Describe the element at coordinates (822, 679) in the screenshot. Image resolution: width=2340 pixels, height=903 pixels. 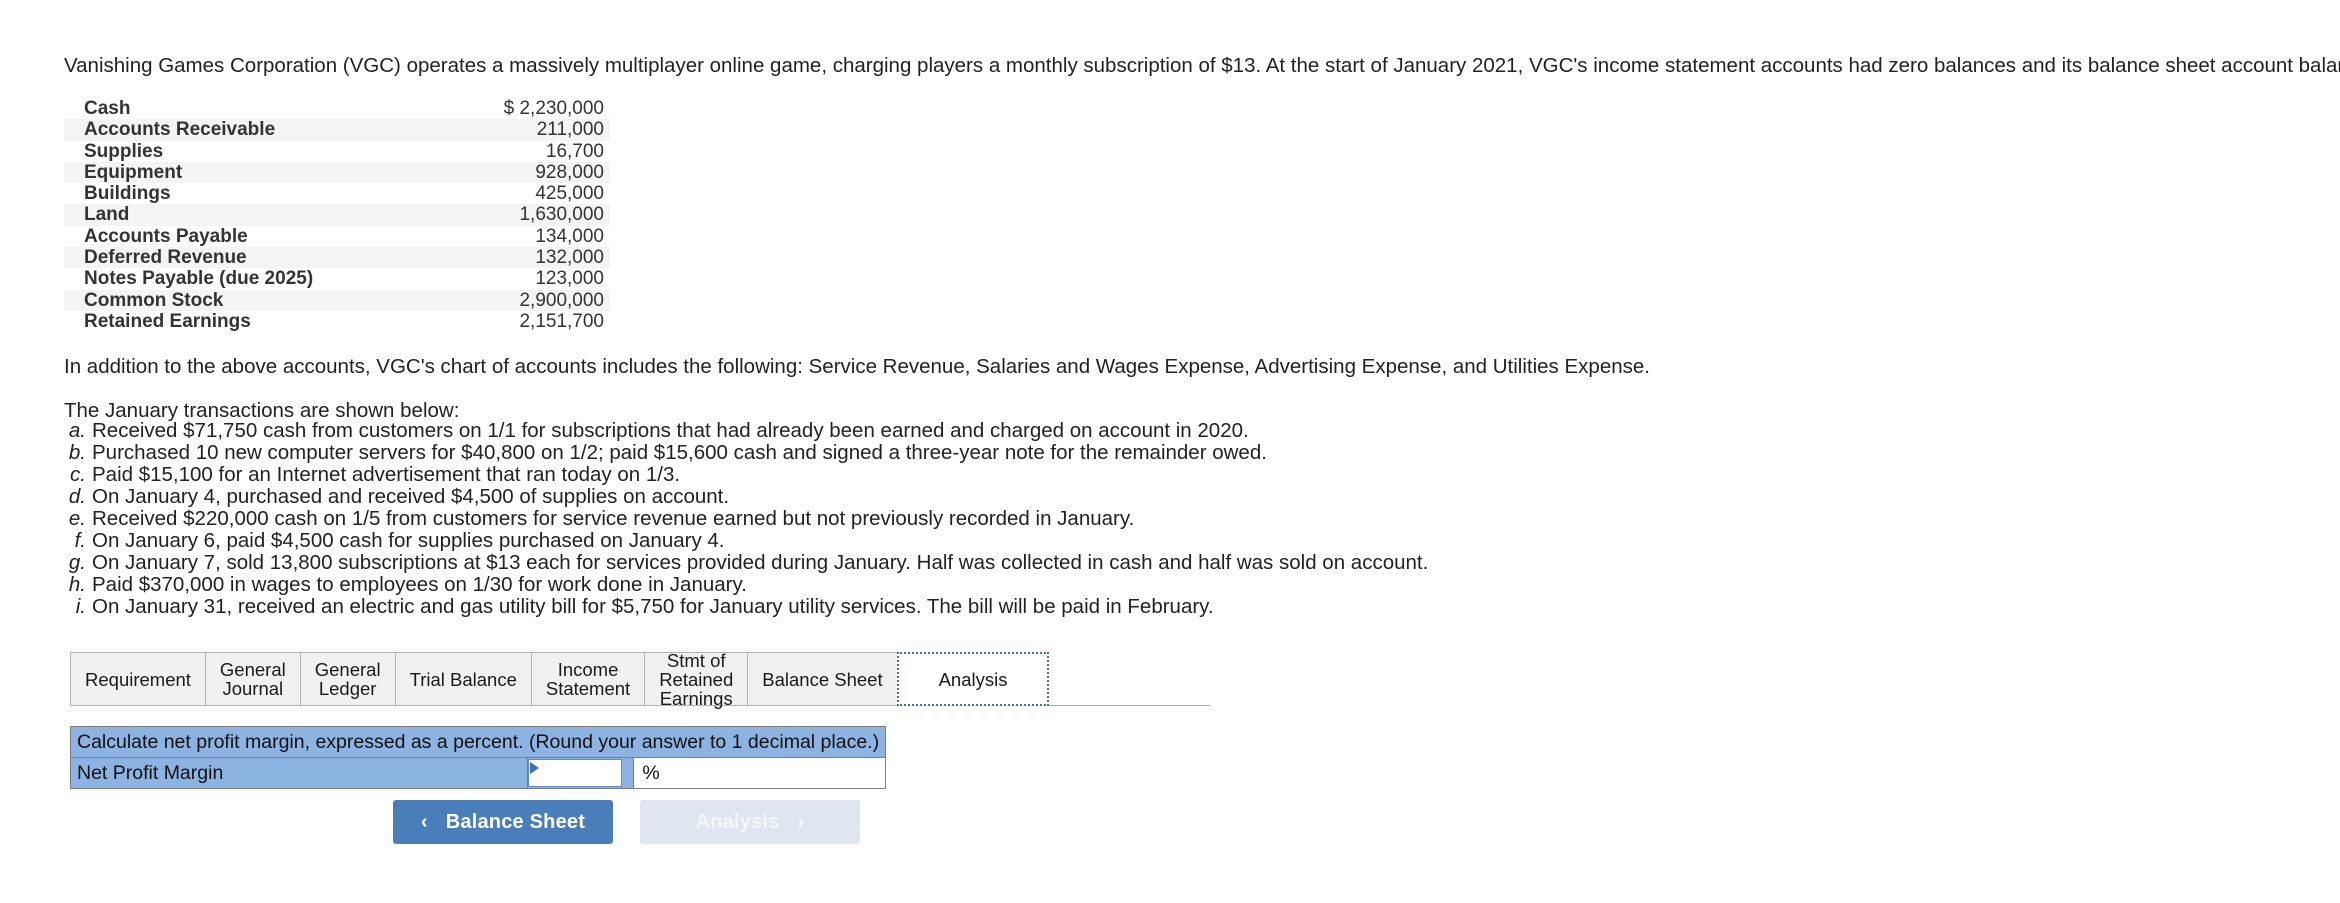
I see `tab-balance-sheet: Balance Sheet` at that location.